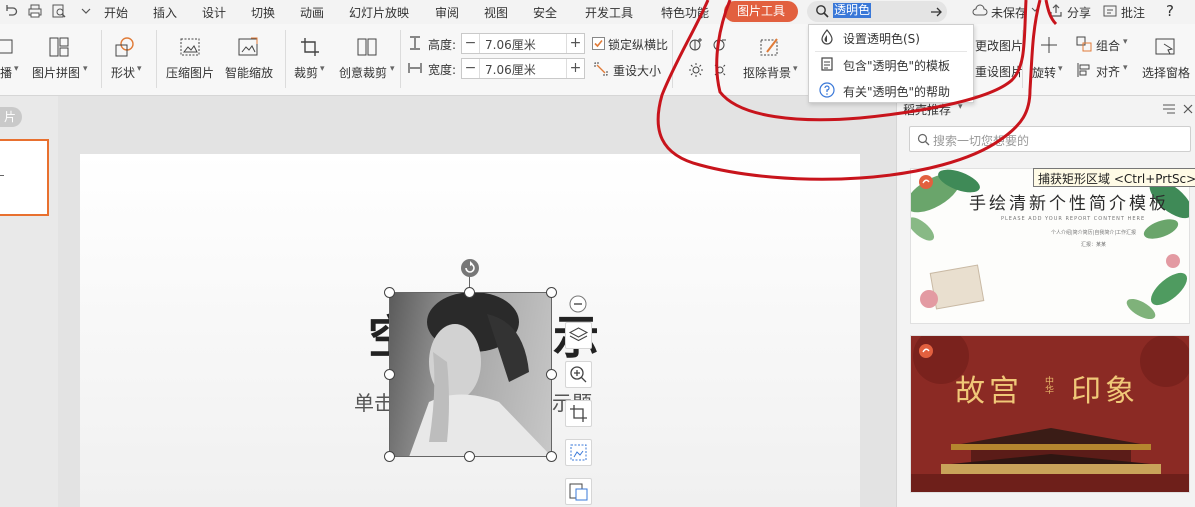 The height and width of the screenshot is (507, 1195). Describe the element at coordinates (638, 44) in the screenshot. I see `lock-ratio-label: 锁定纵横比` at that location.